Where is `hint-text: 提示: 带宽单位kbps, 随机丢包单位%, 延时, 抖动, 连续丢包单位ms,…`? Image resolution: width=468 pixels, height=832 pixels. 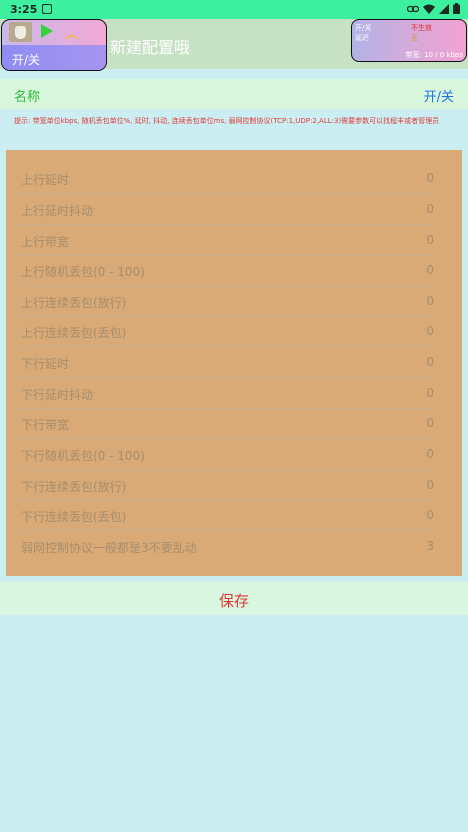 hint-text: 提示: 带宽单位kbps, 随机丢包单位%, 延时, 抖动, 连续丢包单位ms,… is located at coordinates (227, 121).